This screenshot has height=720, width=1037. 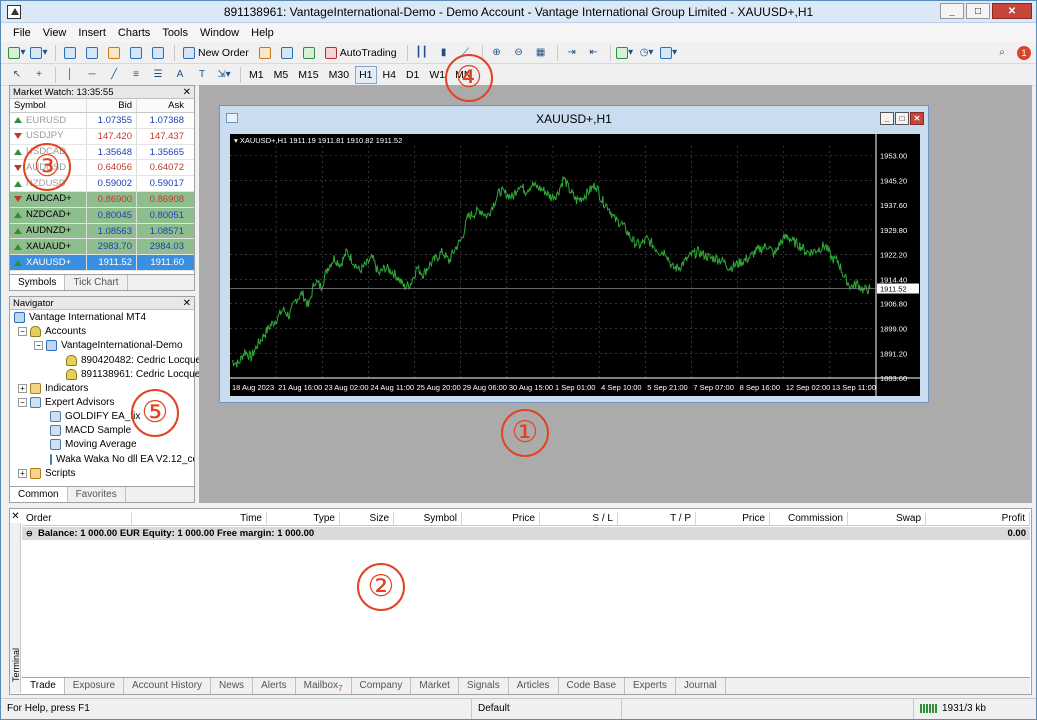 I want to click on arrows-icon: ⇲▾, so click(x=224, y=75).